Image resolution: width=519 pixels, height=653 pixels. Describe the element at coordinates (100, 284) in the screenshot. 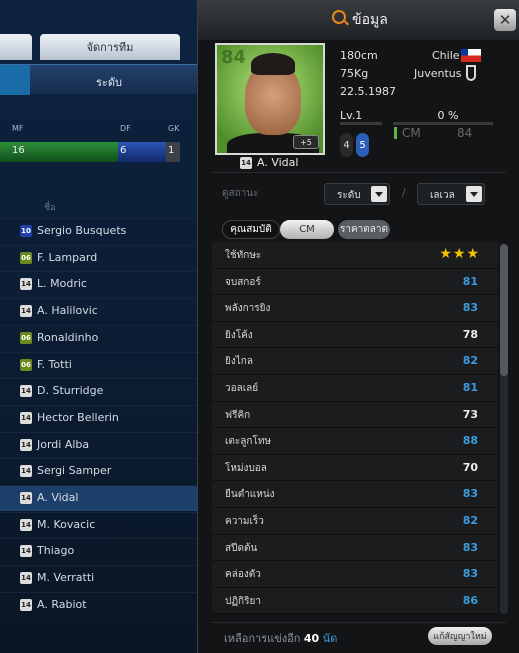

I see `player-row: 14 L. Modric` at that location.